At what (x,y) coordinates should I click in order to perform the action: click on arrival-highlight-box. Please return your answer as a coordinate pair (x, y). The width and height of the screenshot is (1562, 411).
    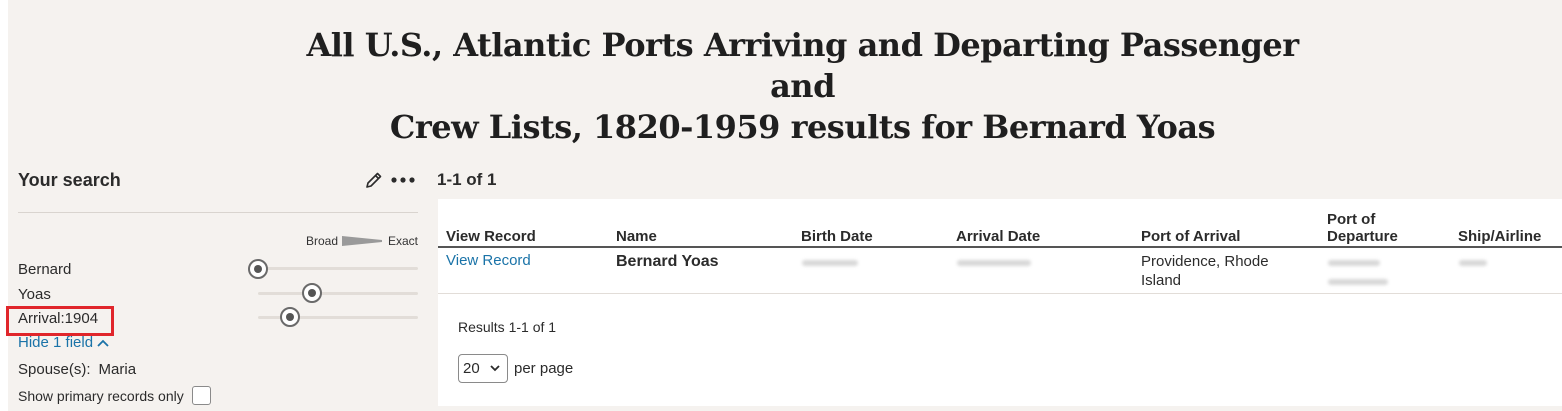
    Looking at the image, I should click on (60, 321).